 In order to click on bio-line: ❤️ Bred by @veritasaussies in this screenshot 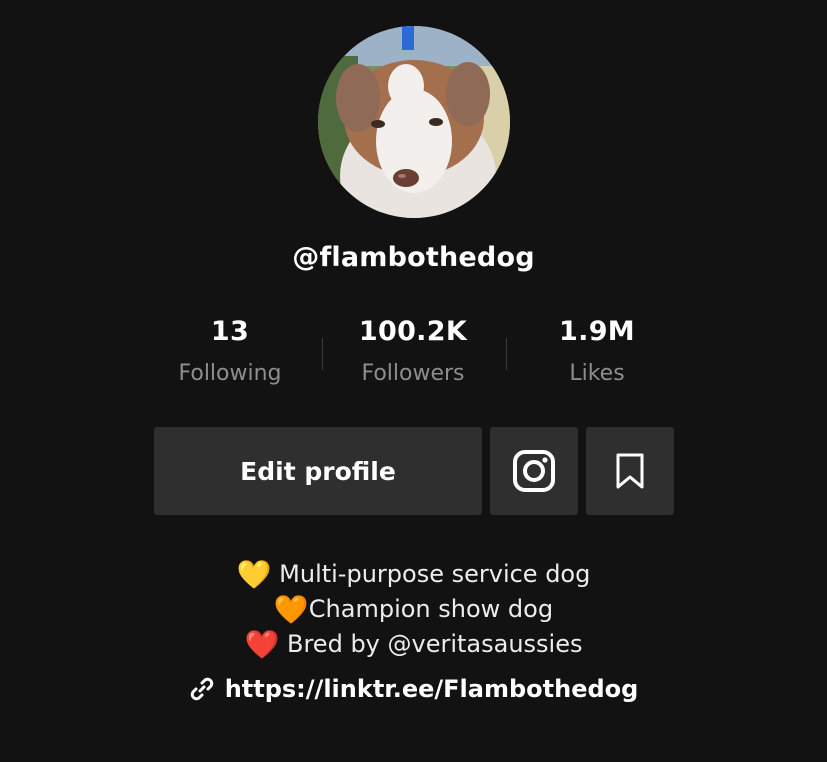, I will do `click(413, 644)`.